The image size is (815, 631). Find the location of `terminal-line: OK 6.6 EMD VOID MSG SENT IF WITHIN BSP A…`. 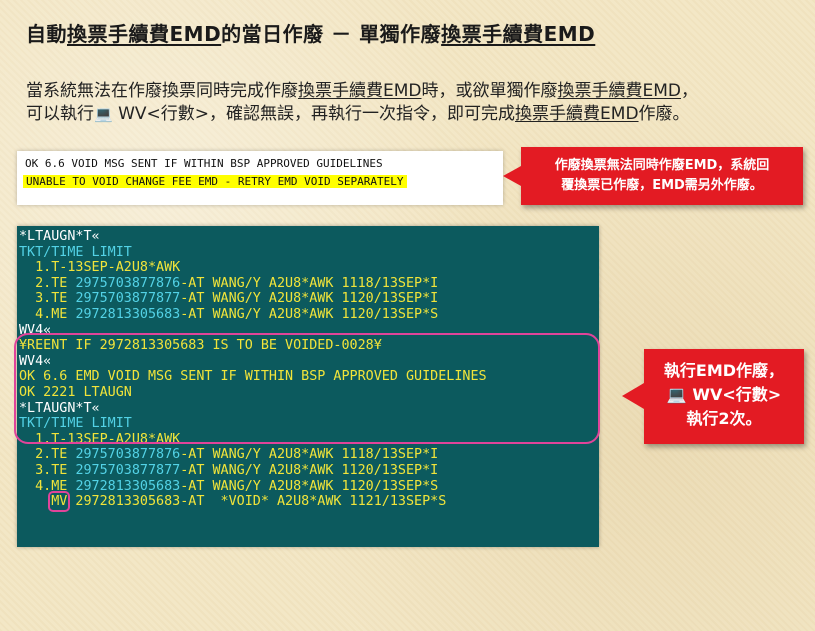

terminal-line: OK 6.6 EMD VOID MSG SENT IF WITHIN BSP A… is located at coordinates (253, 377).